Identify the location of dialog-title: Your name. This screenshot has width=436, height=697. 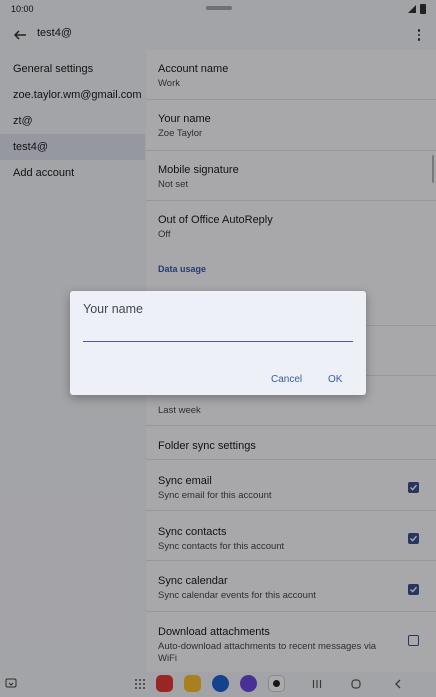
(113, 309).